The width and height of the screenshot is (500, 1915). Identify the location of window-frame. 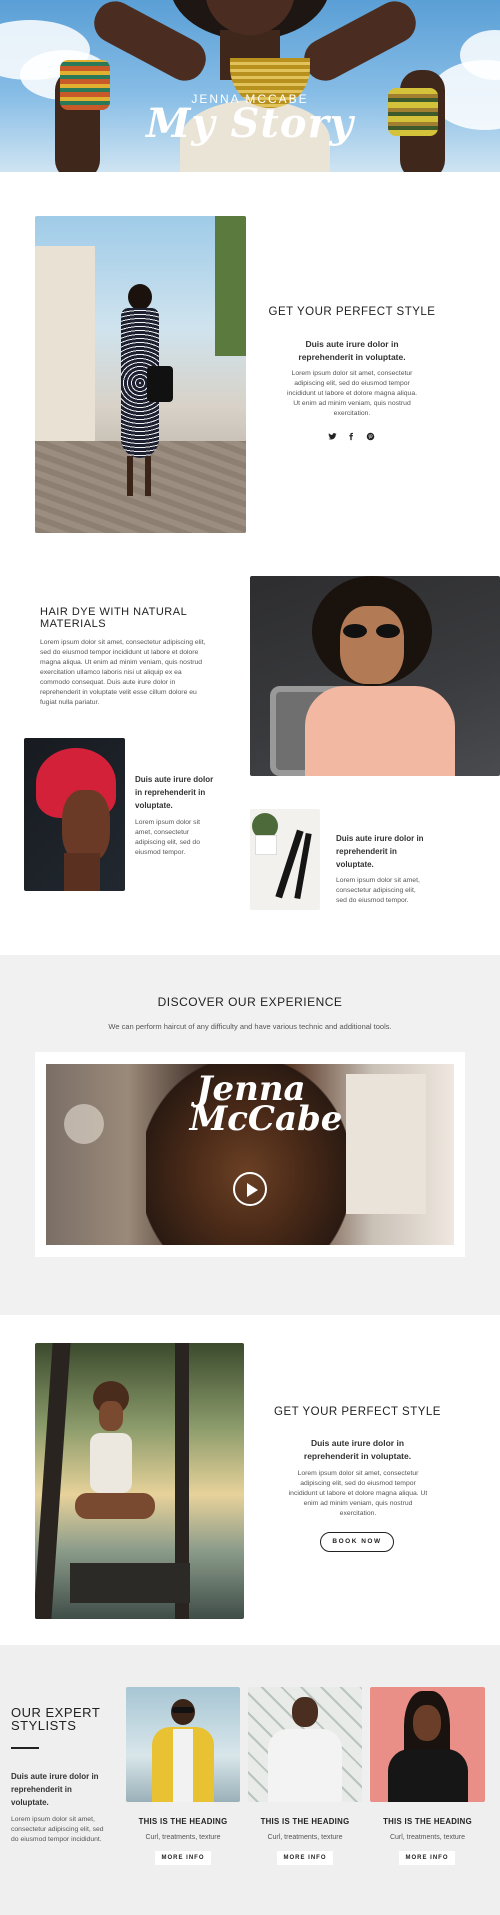
(53, 1481).